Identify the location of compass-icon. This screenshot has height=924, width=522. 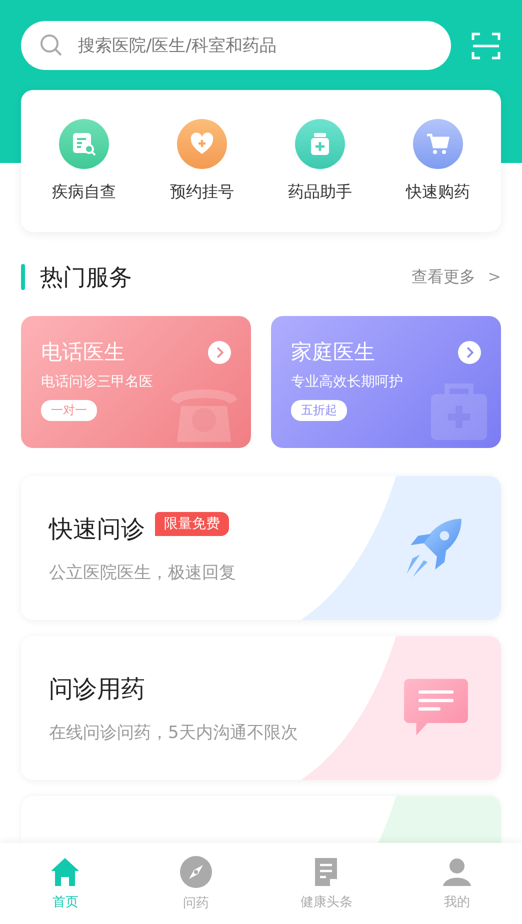
(196, 872).